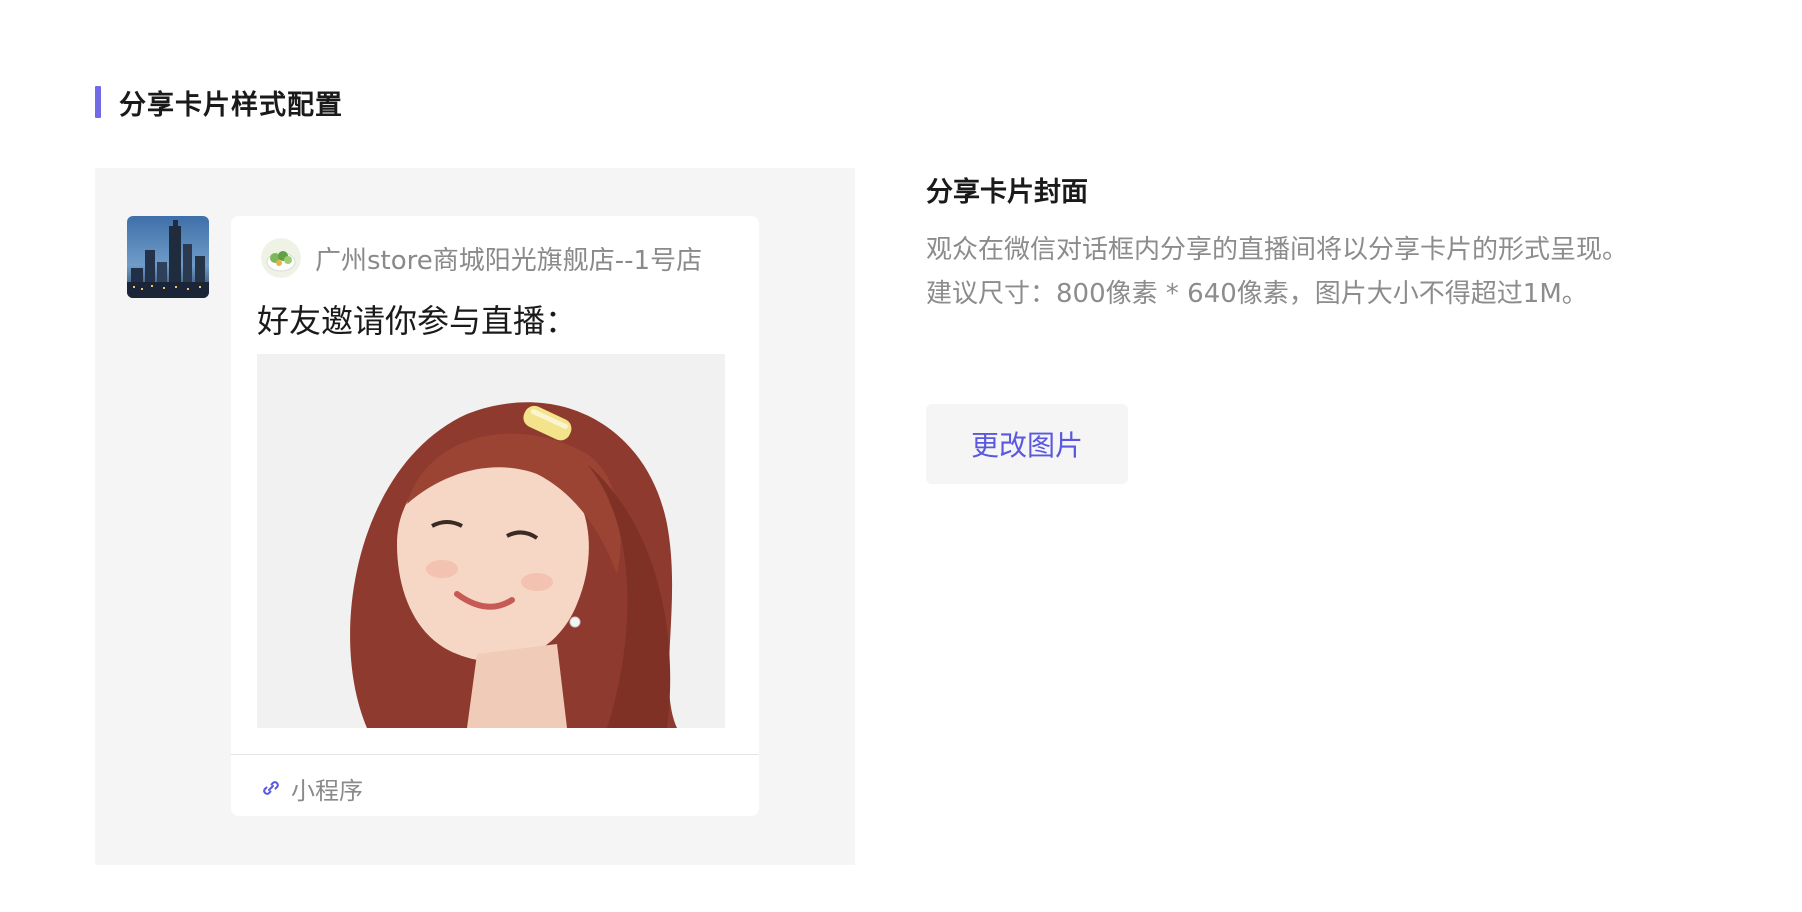 Image resolution: width=1802 pixels, height=912 pixels. What do you see at coordinates (281, 258) in the screenshot?
I see `shop-logo` at bounding box center [281, 258].